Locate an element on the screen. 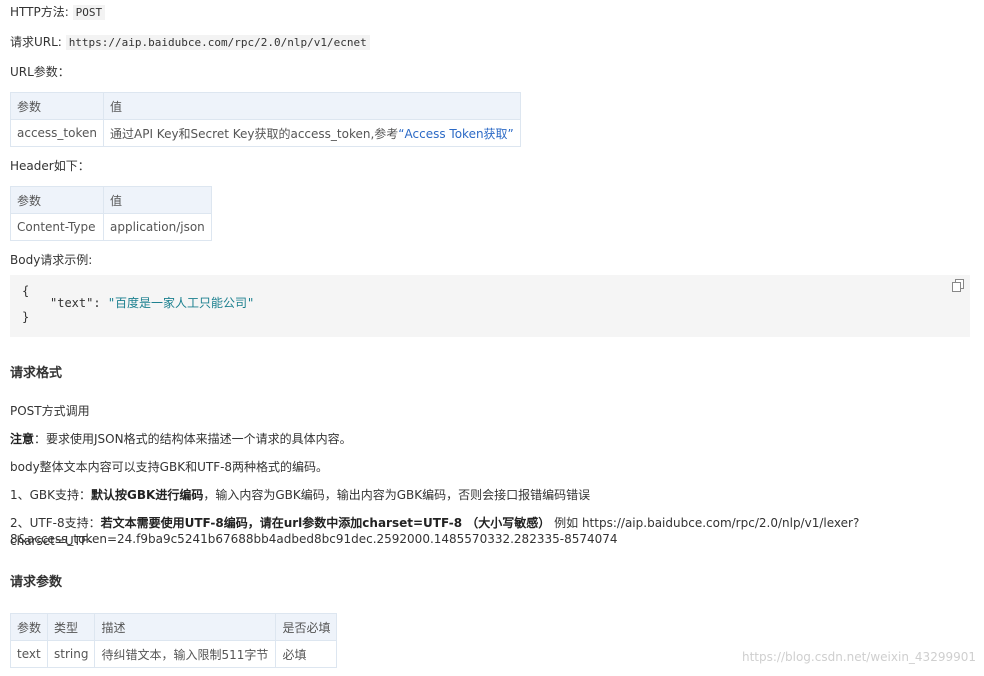  table-header-cell: 类型 is located at coordinates (71, 627).